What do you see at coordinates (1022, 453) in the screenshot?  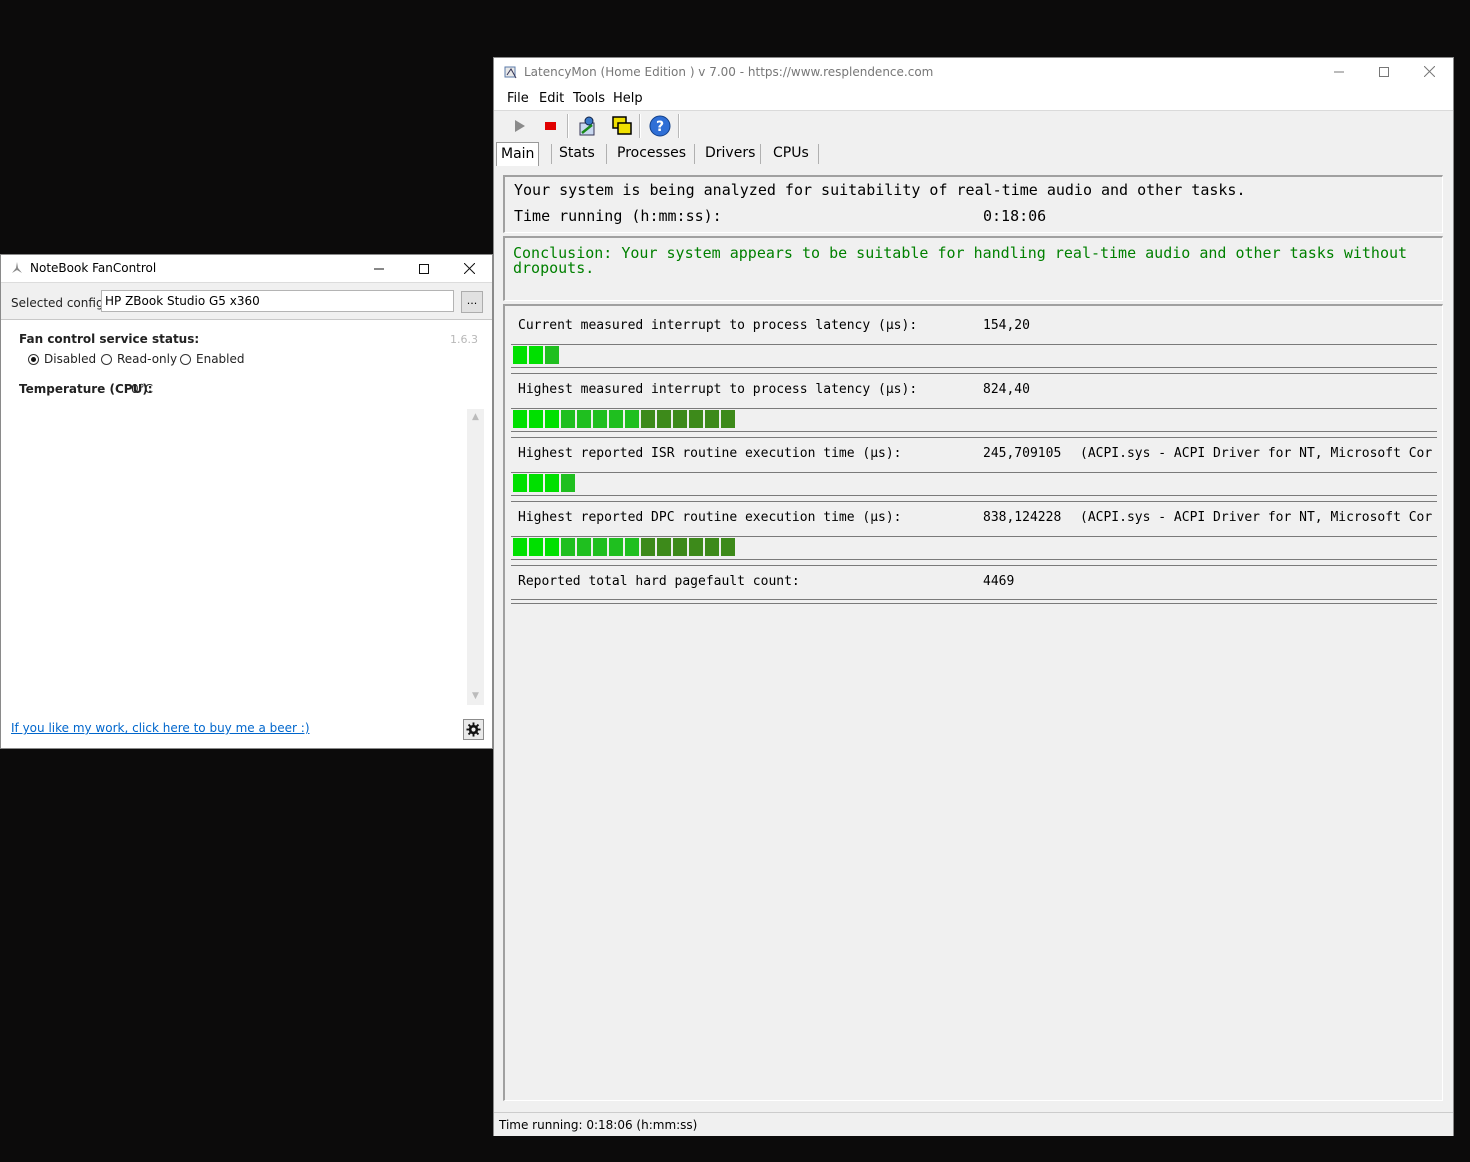 I see `metric-value: 245,709105` at bounding box center [1022, 453].